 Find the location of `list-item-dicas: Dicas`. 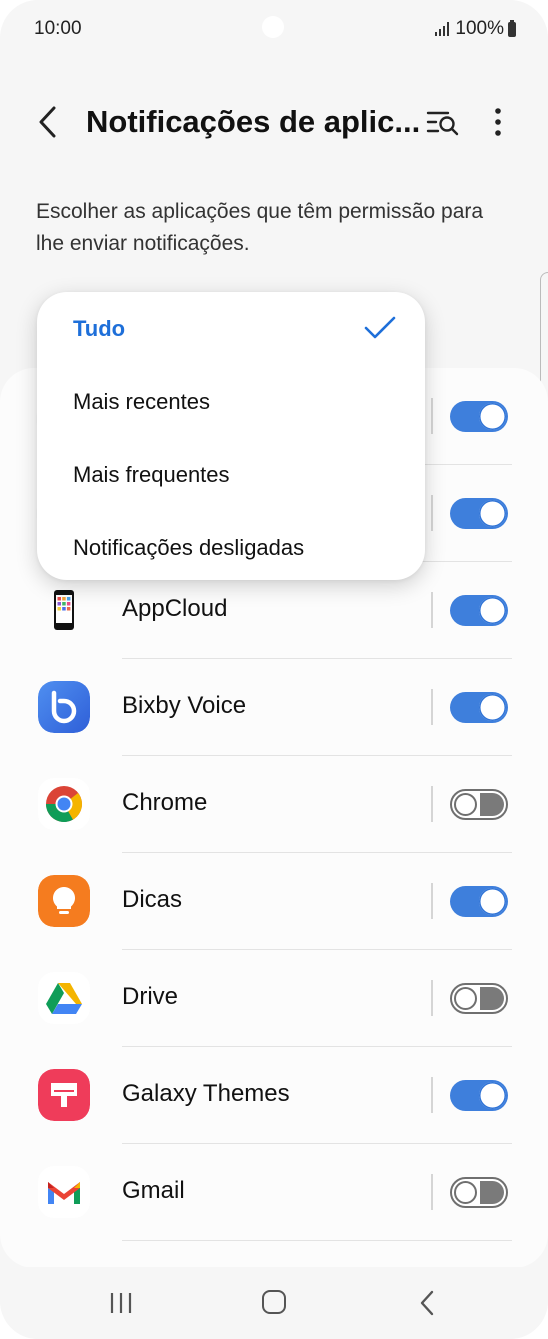

list-item-dicas: Dicas is located at coordinates (274, 901).